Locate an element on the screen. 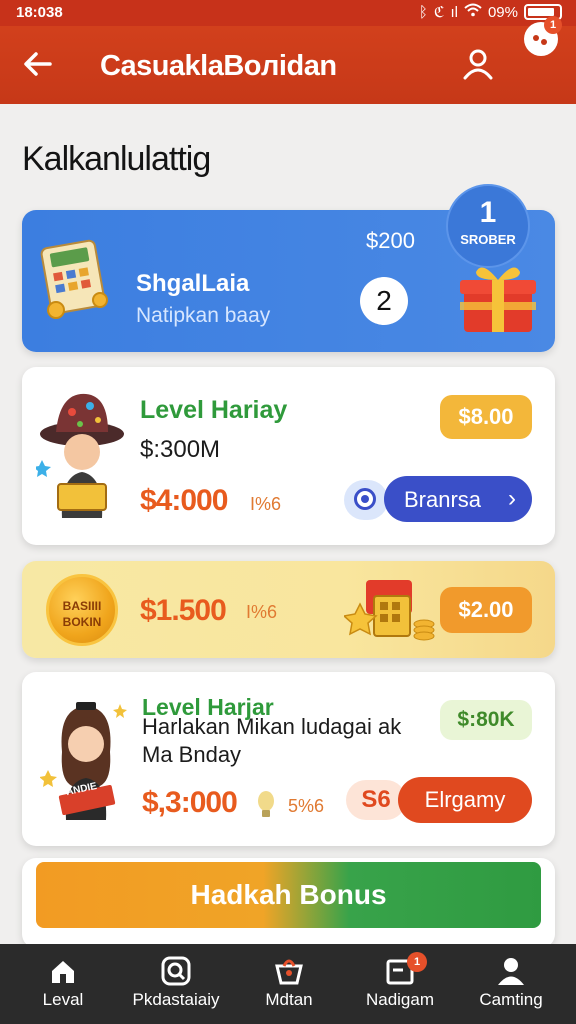  level-subtitle: $:300M is located at coordinates (180, 449).